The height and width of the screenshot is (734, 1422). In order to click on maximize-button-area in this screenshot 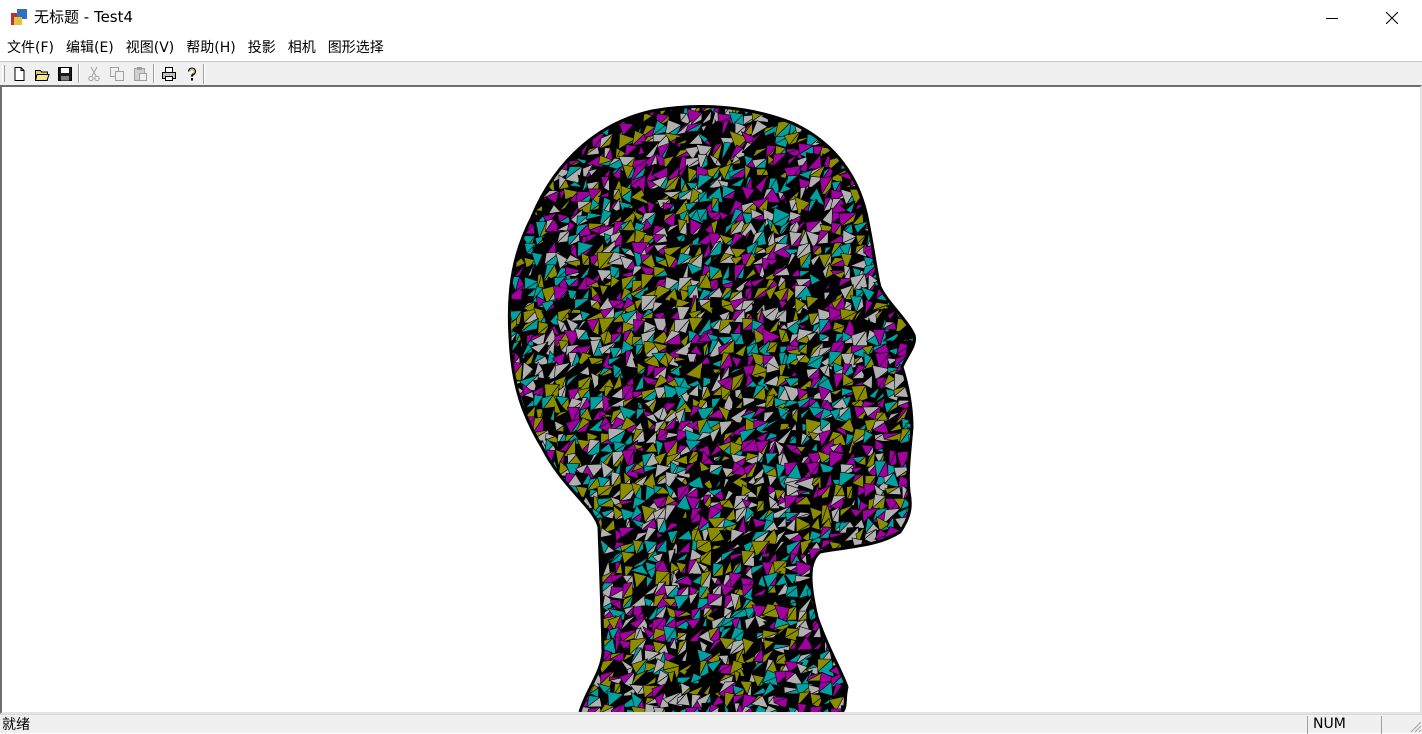, I will do `click(1333, 17)`.